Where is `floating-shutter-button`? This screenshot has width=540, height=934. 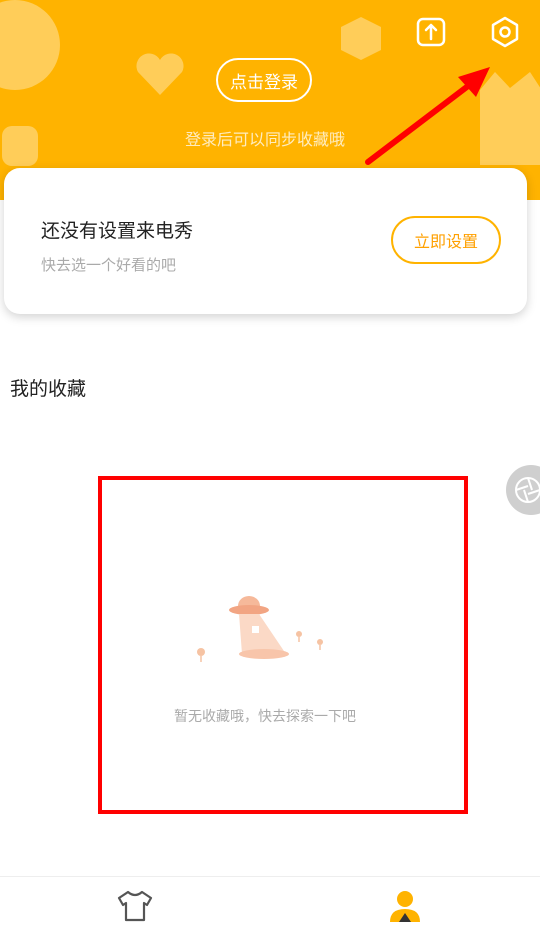 floating-shutter-button is located at coordinates (523, 490).